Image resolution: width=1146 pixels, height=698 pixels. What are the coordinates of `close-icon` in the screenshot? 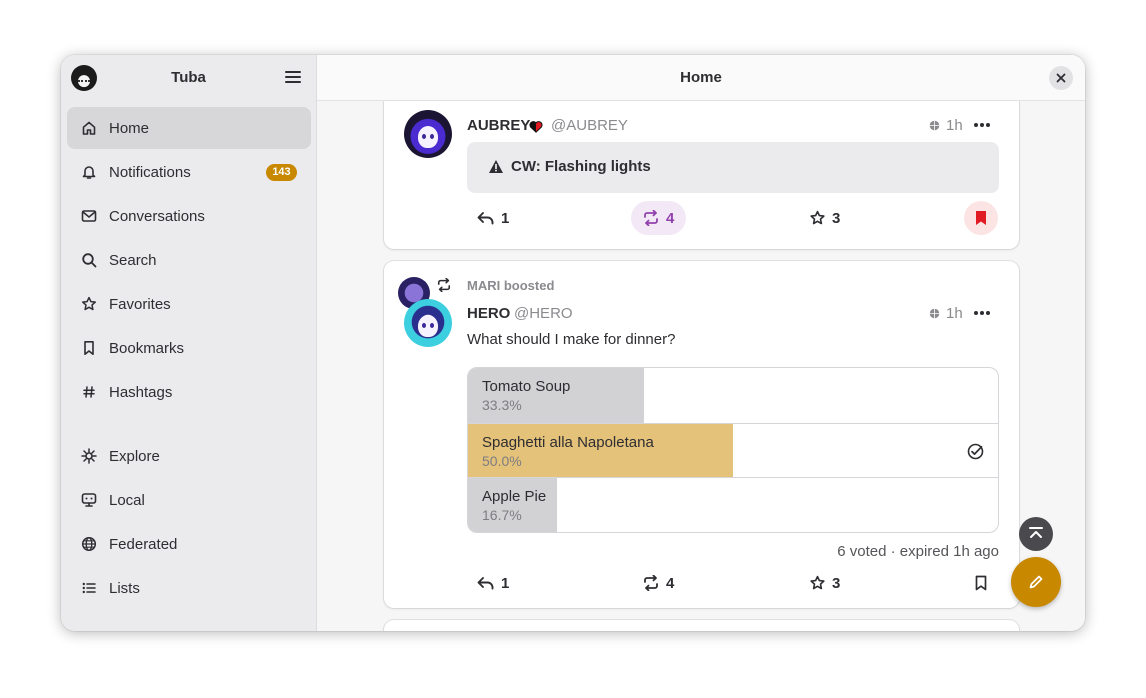 It's located at (1061, 78).